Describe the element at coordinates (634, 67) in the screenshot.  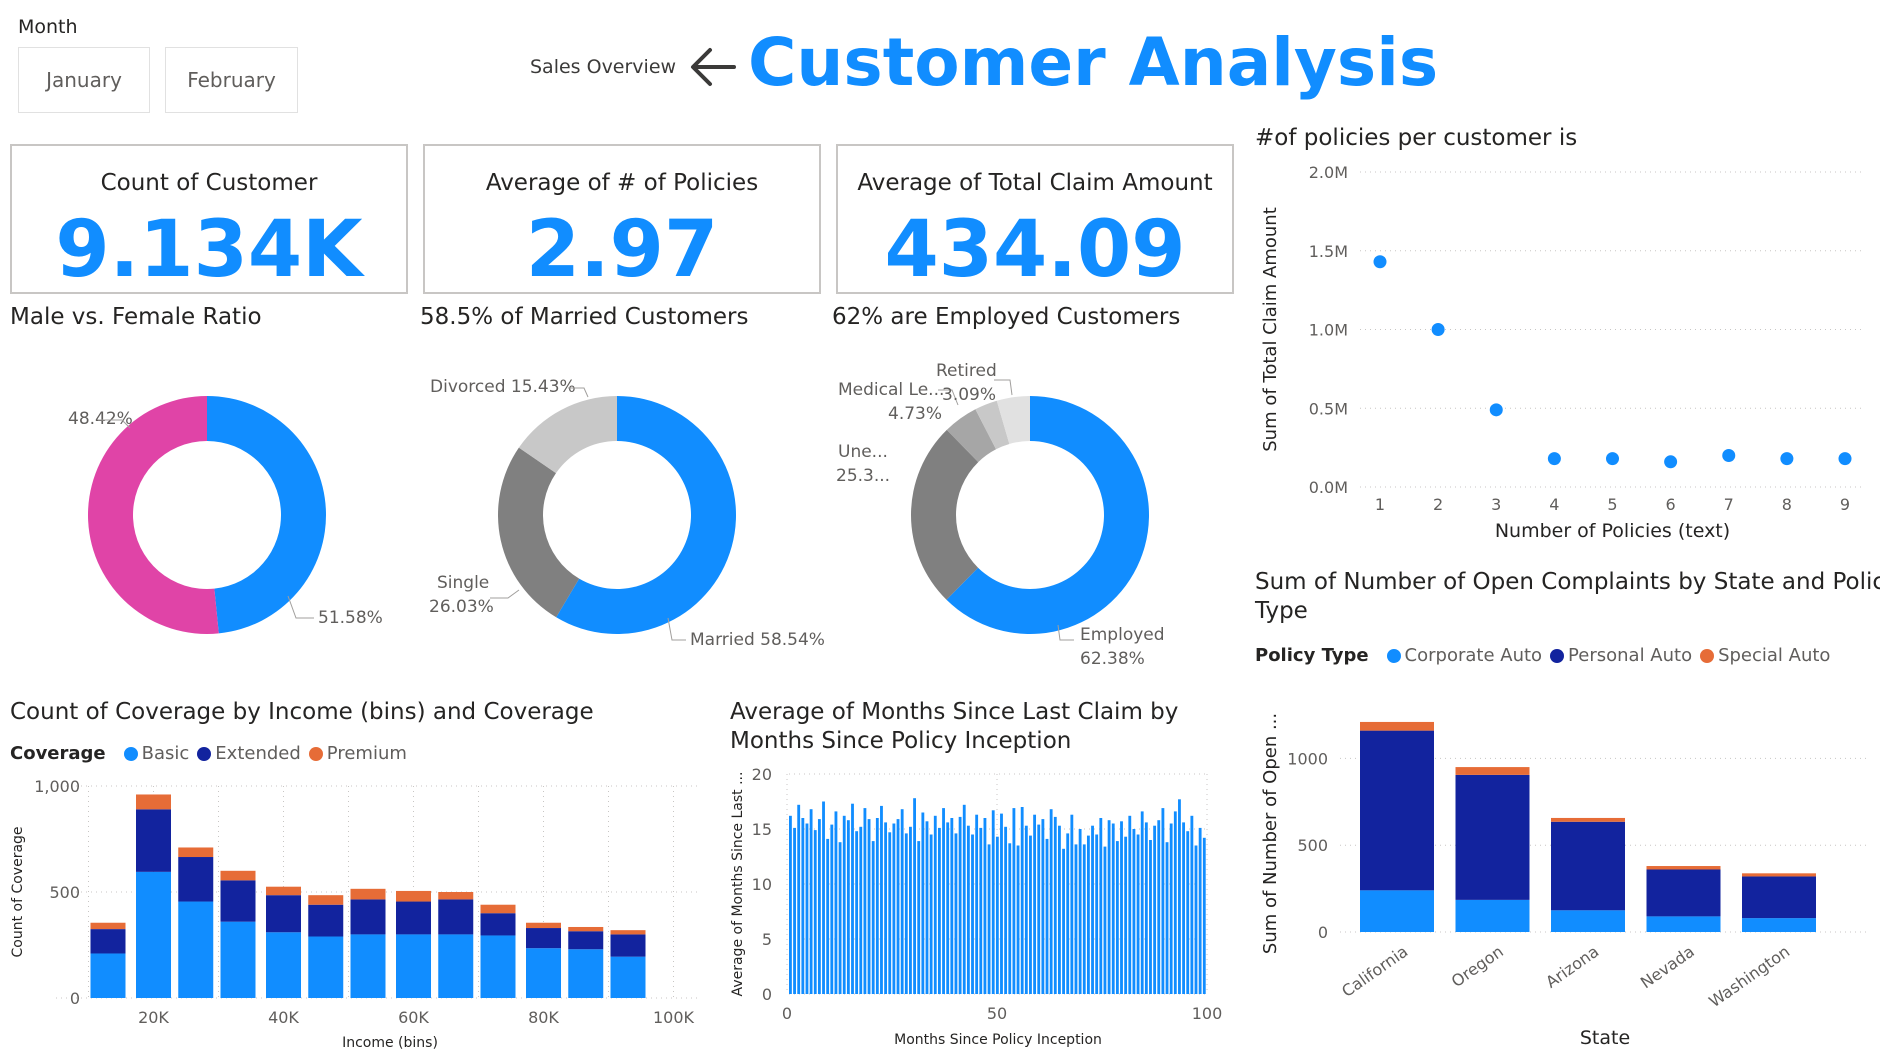
I see `sales-overview-nav-button: Sales Overview` at that location.